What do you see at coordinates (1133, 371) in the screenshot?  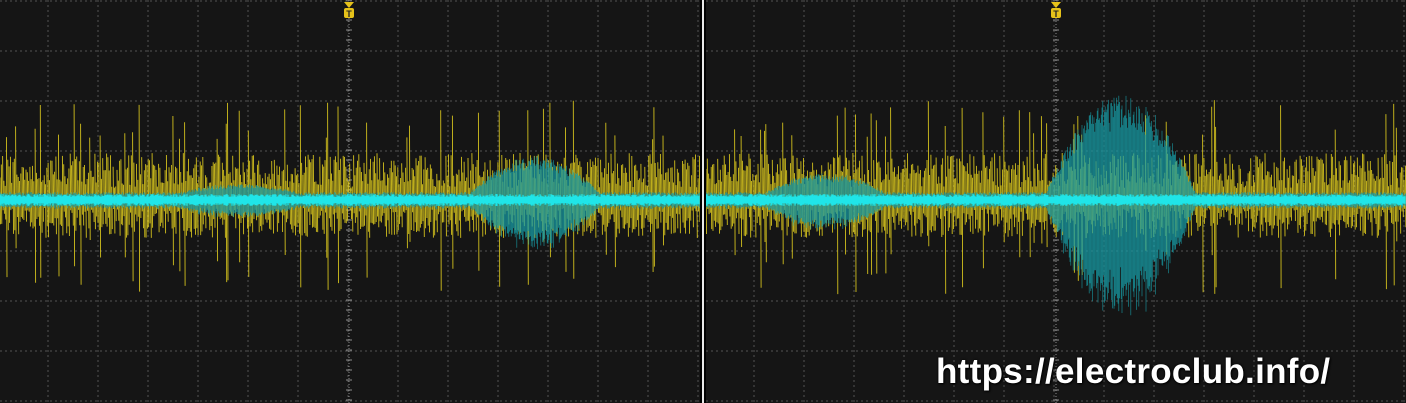 I see `watermark-url: https://electroclub.info/` at bounding box center [1133, 371].